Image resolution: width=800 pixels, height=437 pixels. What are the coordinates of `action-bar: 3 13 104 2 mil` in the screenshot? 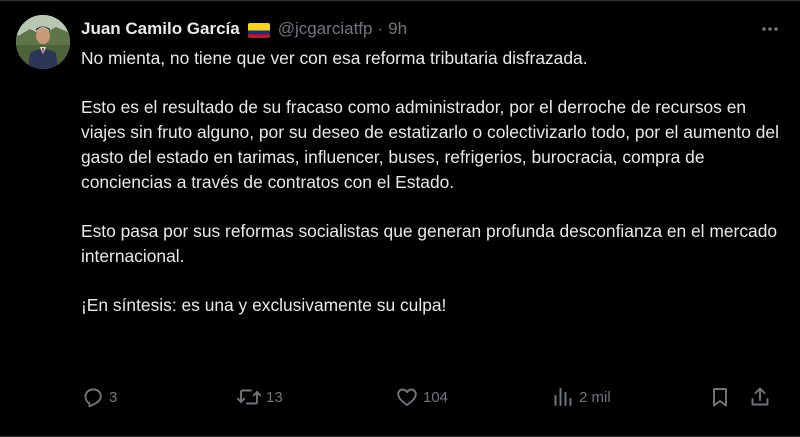 It's located at (400, 397).